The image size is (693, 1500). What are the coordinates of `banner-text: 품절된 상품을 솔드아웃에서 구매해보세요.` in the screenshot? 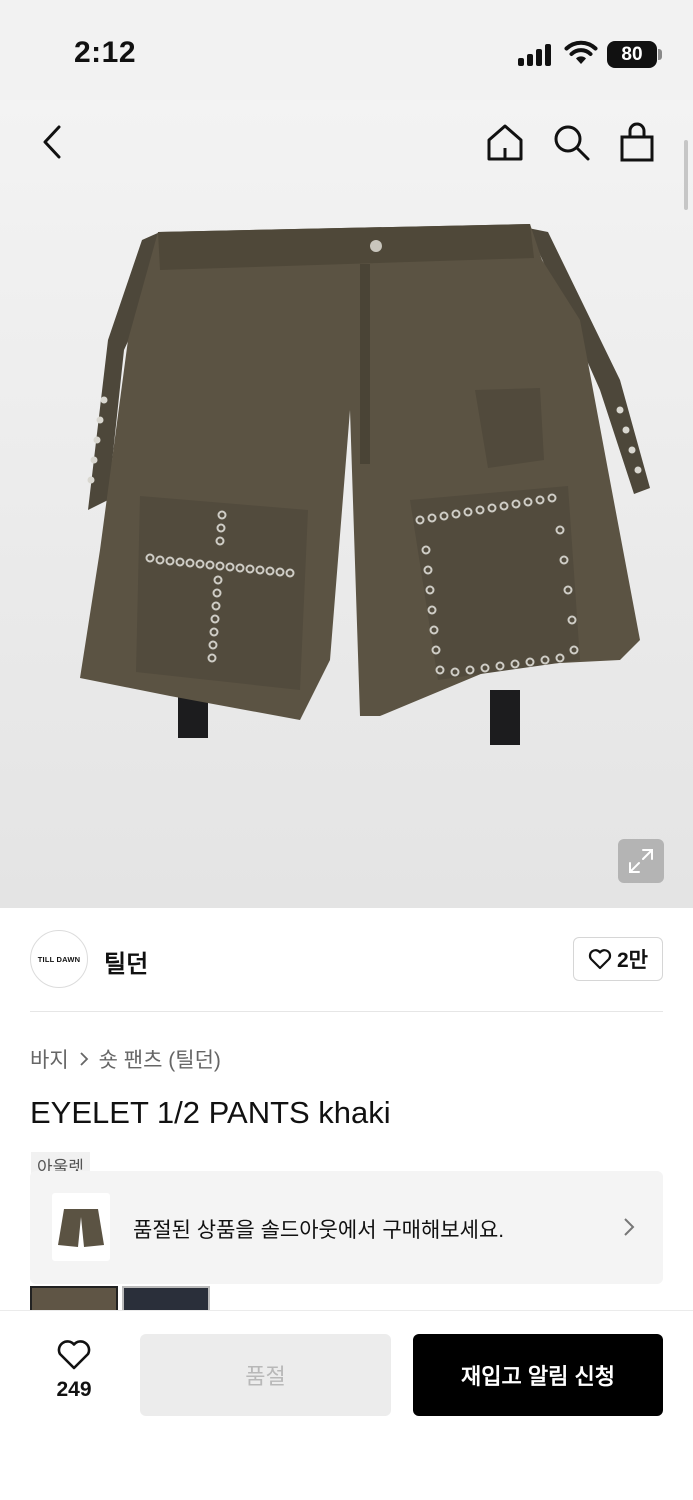 It's located at (319, 1230).